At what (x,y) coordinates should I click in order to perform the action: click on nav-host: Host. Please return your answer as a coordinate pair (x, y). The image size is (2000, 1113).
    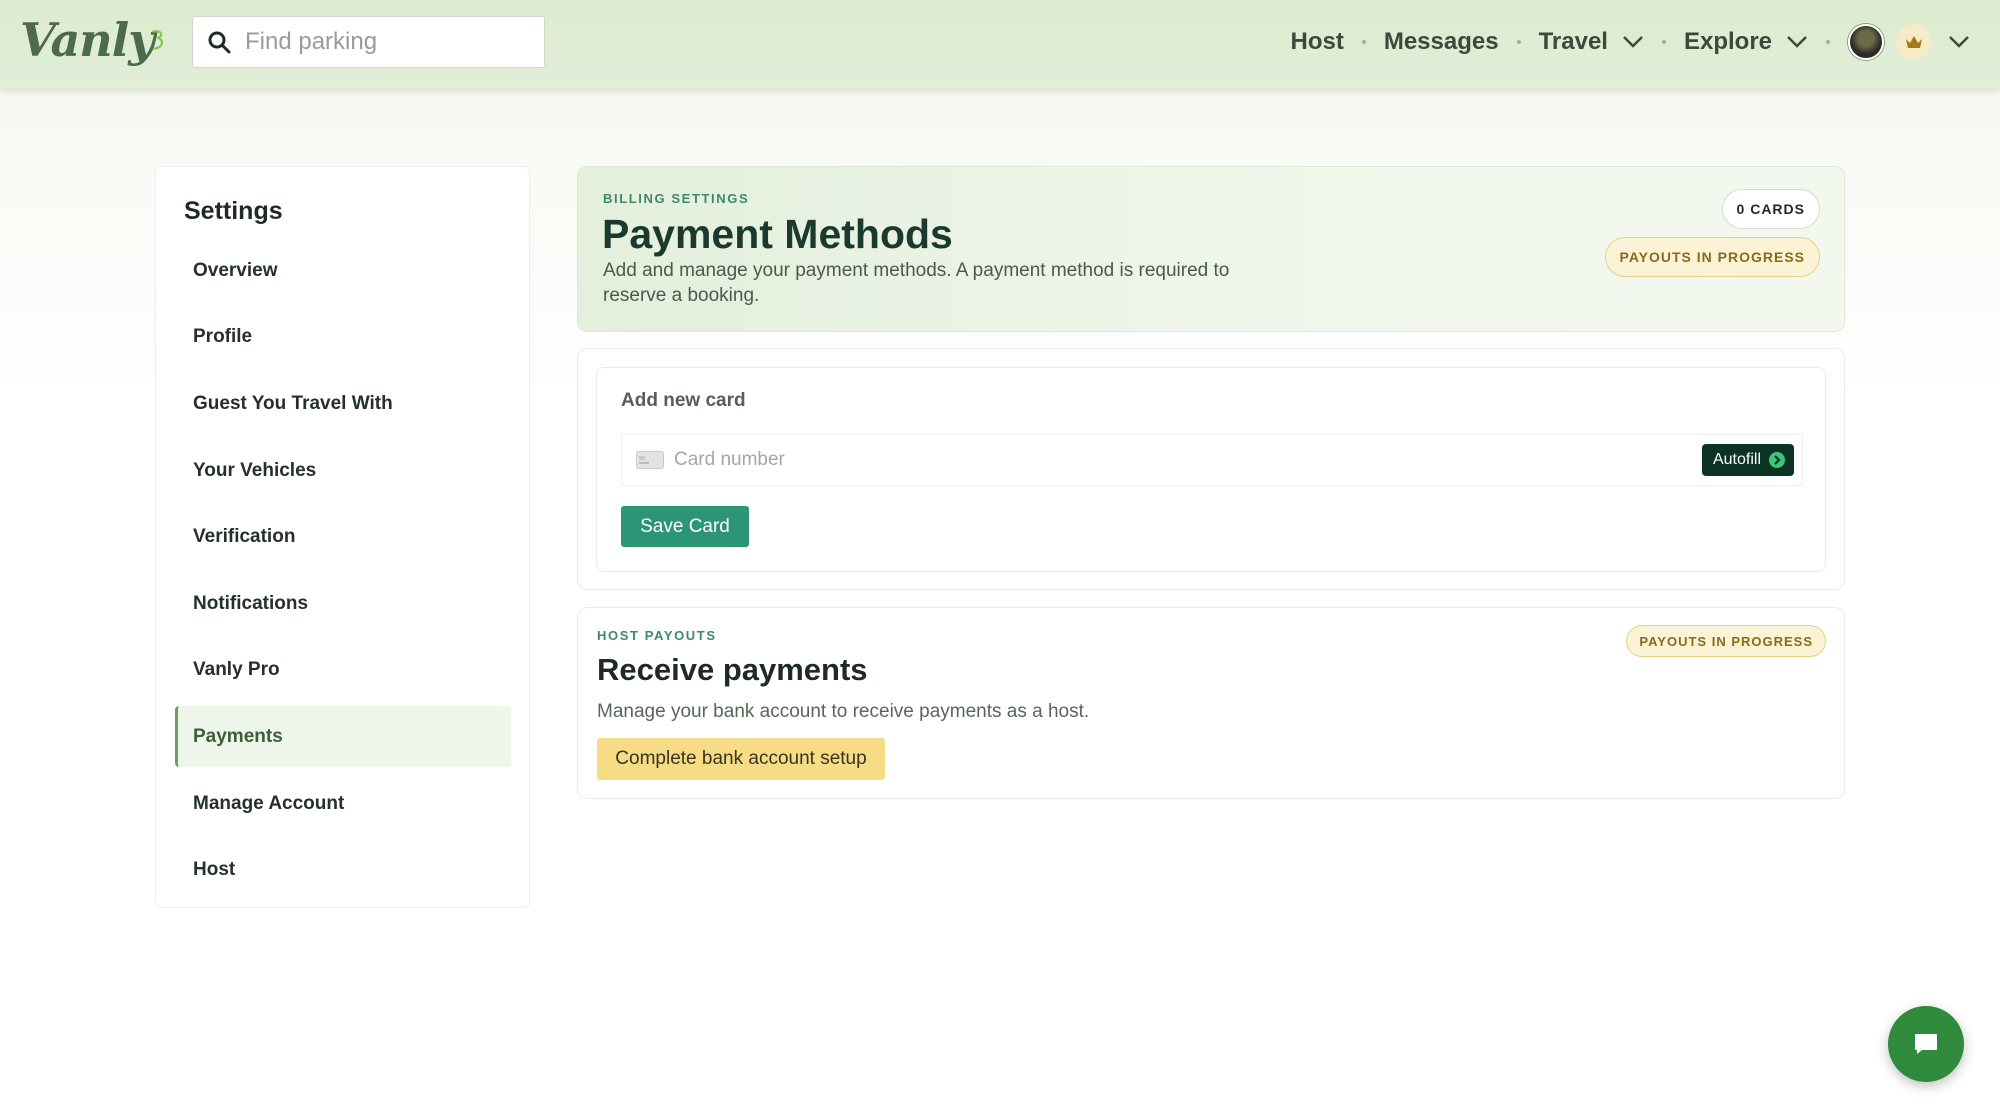
    Looking at the image, I should click on (1316, 42).